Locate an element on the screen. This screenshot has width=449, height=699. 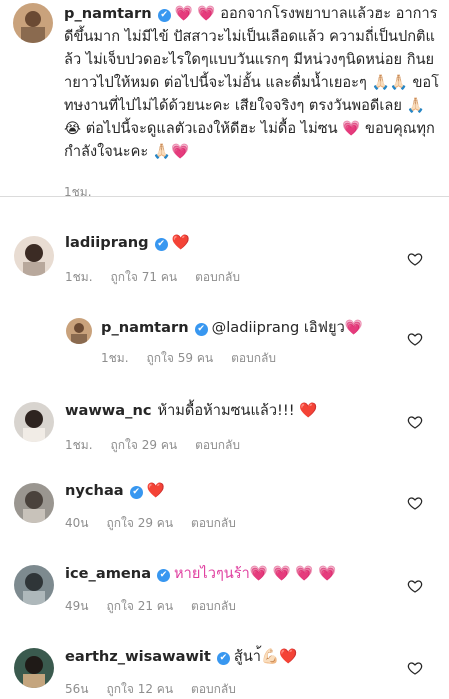
comment-line: nychaa ✔ ❤️ is located at coordinates (115, 491).